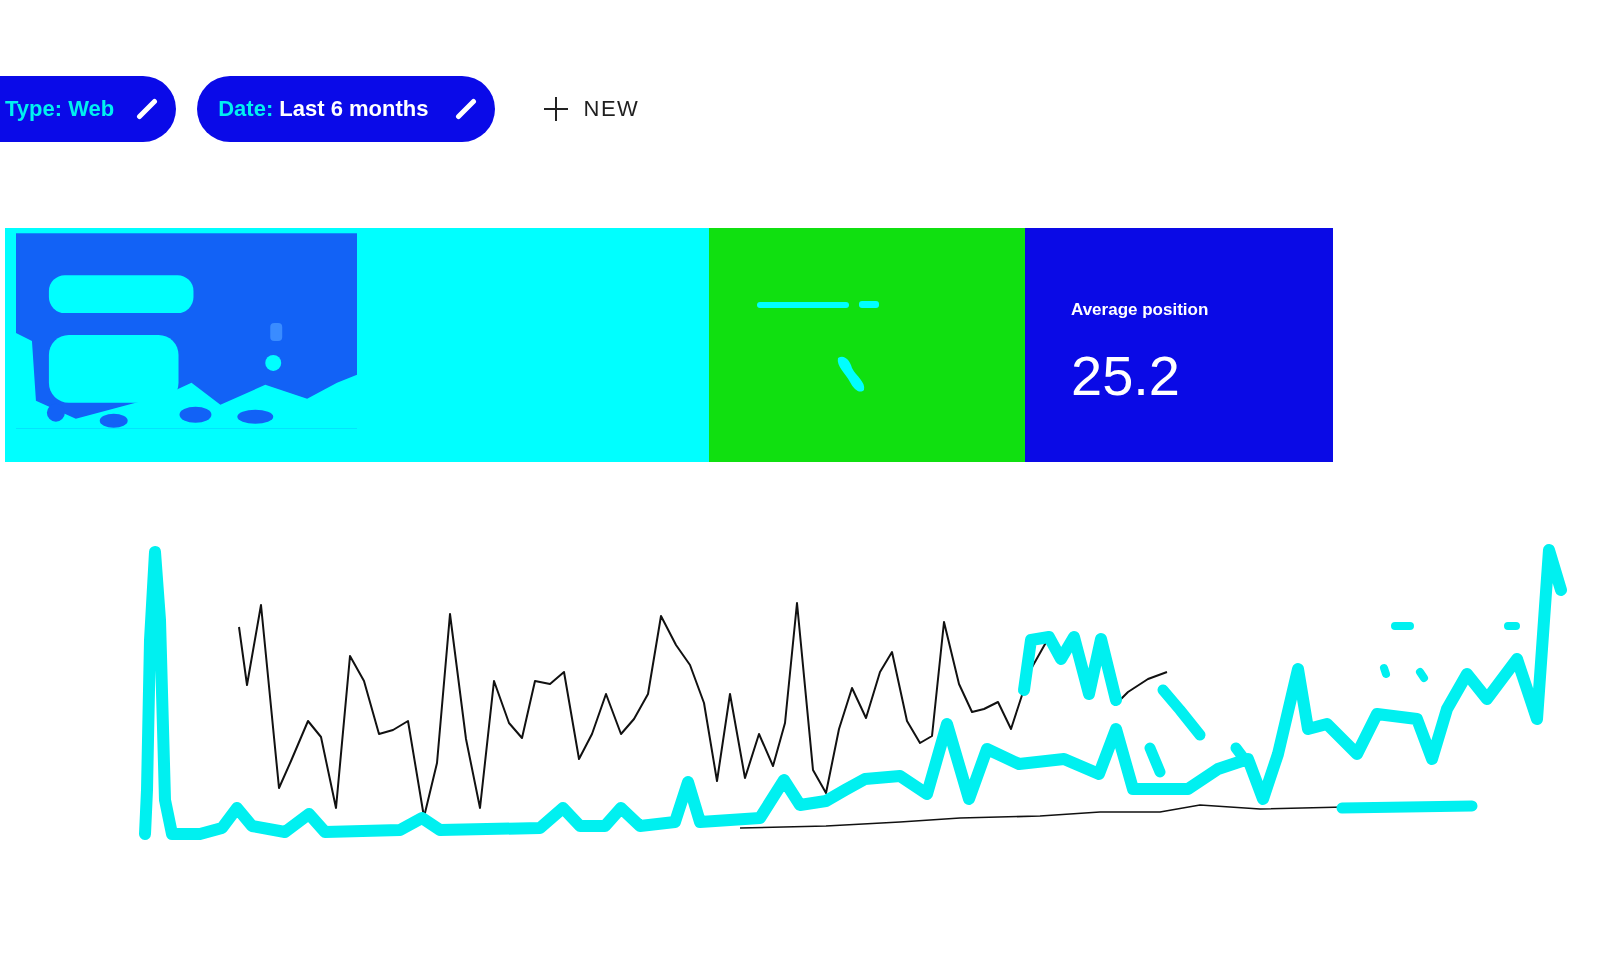  What do you see at coordinates (555, 109) in the screenshot?
I see `plus-icon` at bounding box center [555, 109].